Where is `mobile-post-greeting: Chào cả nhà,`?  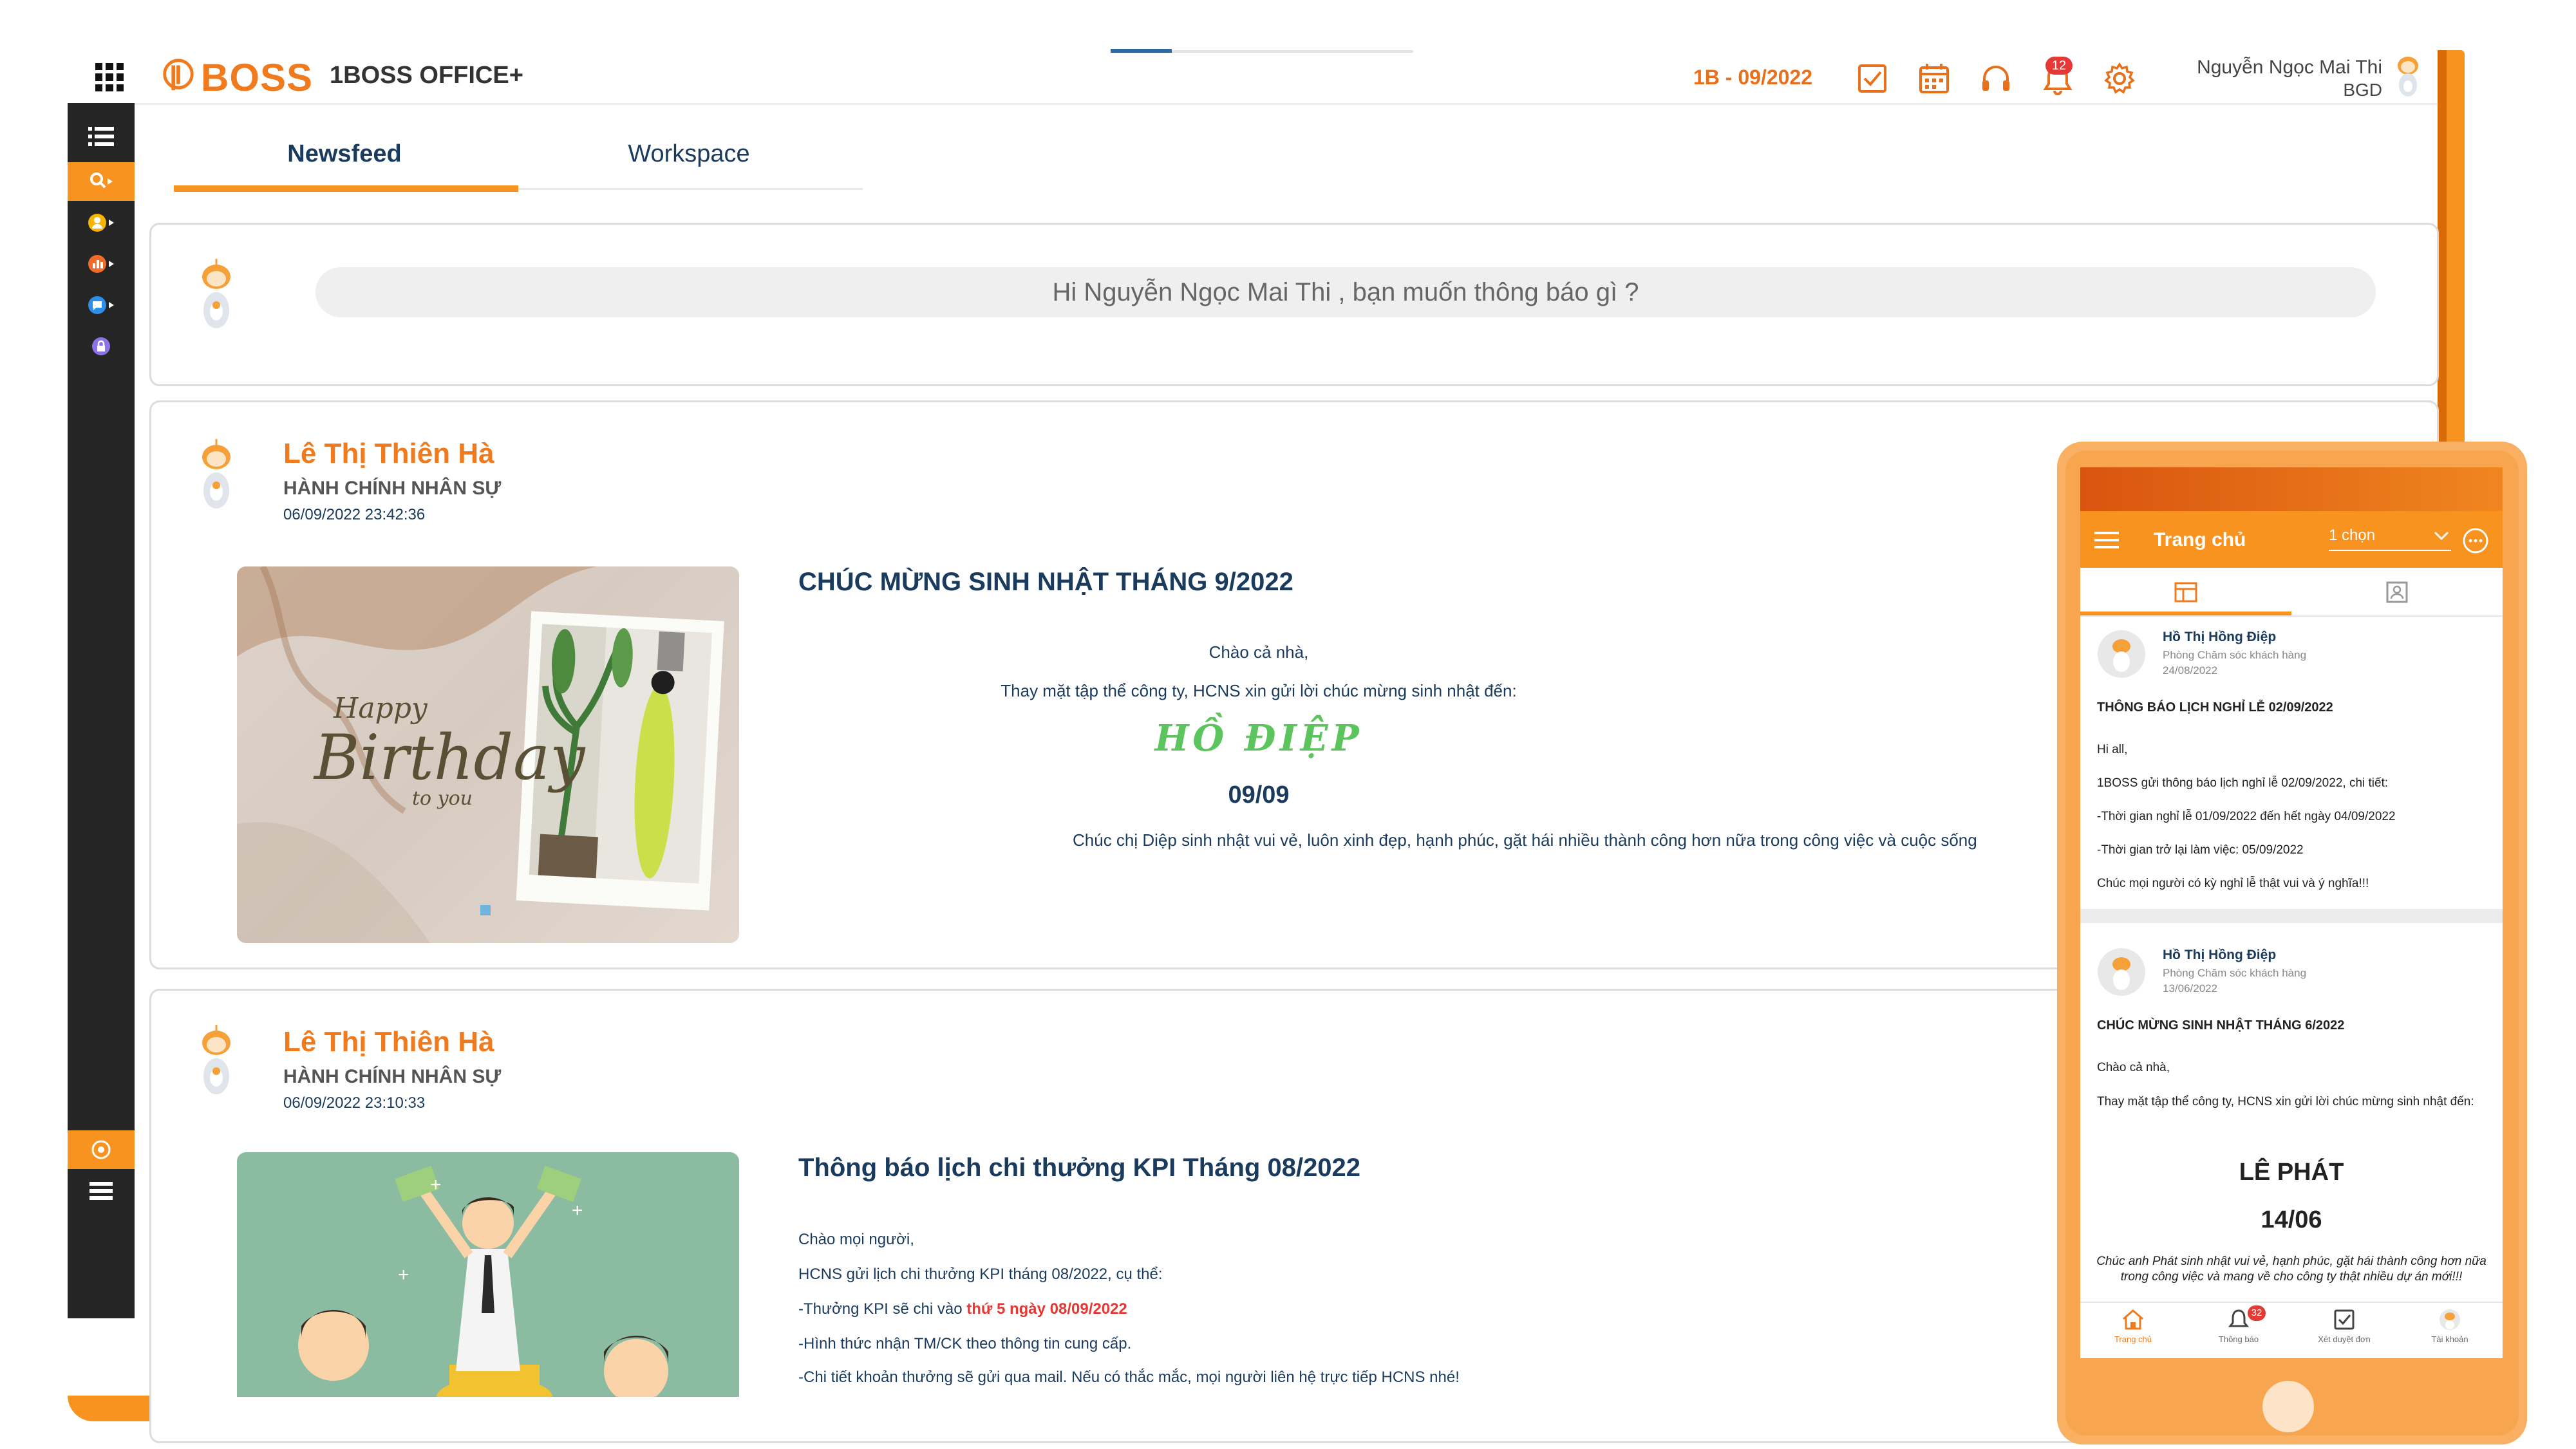 mobile-post-greeting: Chào cả nhà, is located at coordinates (2133, 1067).